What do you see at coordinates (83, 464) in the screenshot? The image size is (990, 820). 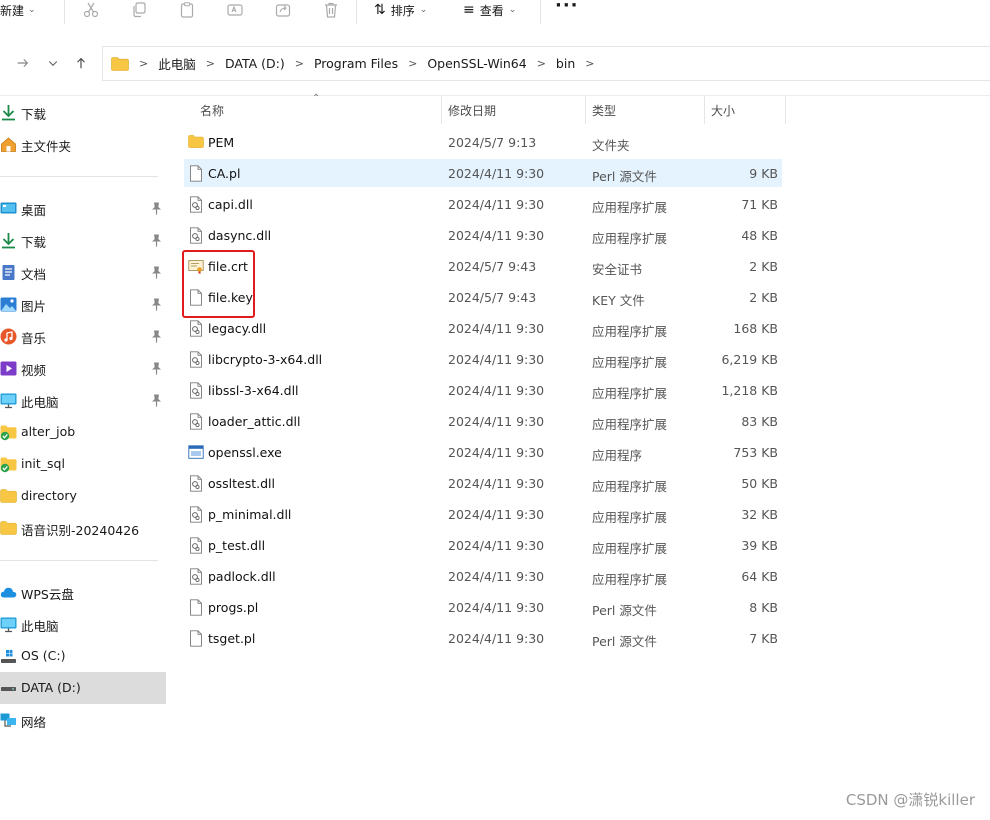 I see `sidebar-item: init_sql` at bounding box center [83, 464].